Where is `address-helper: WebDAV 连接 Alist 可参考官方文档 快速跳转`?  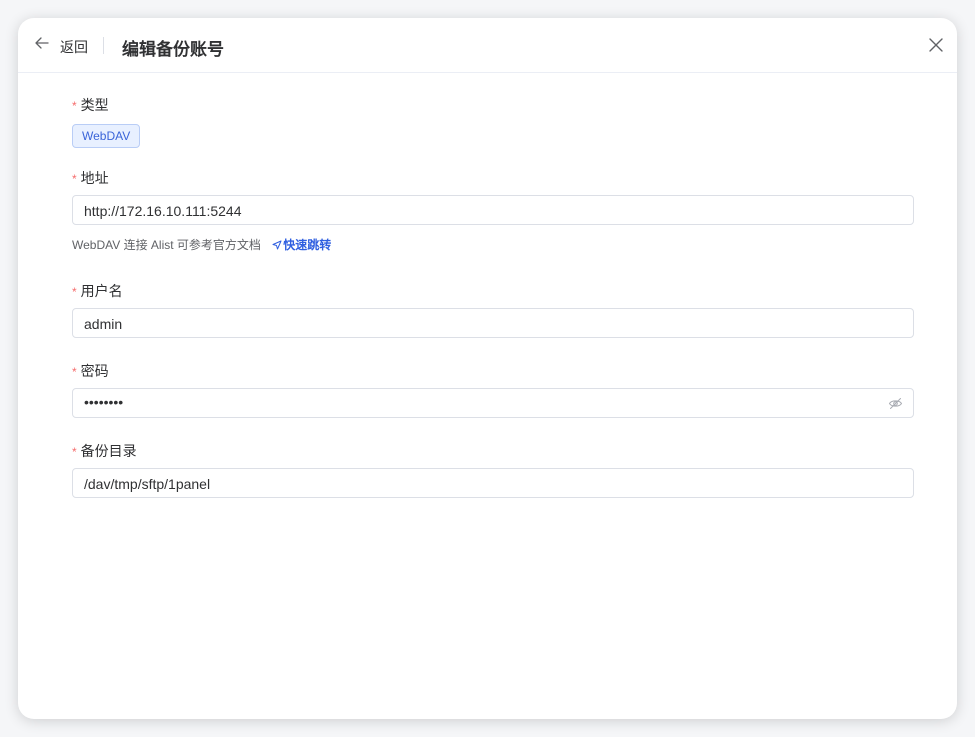
address-helper: WebDAV 连接 Alist 可参考官方文档 快速跳转 is located at coordinates (201, 244).